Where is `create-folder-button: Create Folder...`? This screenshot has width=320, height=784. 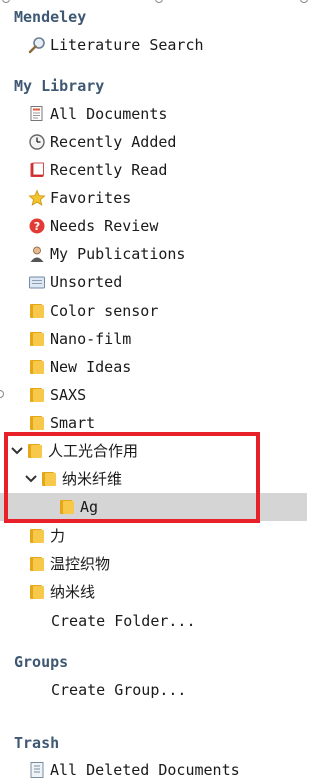 create-folder-button: Create Folder... is located at coordinates (153, 621).